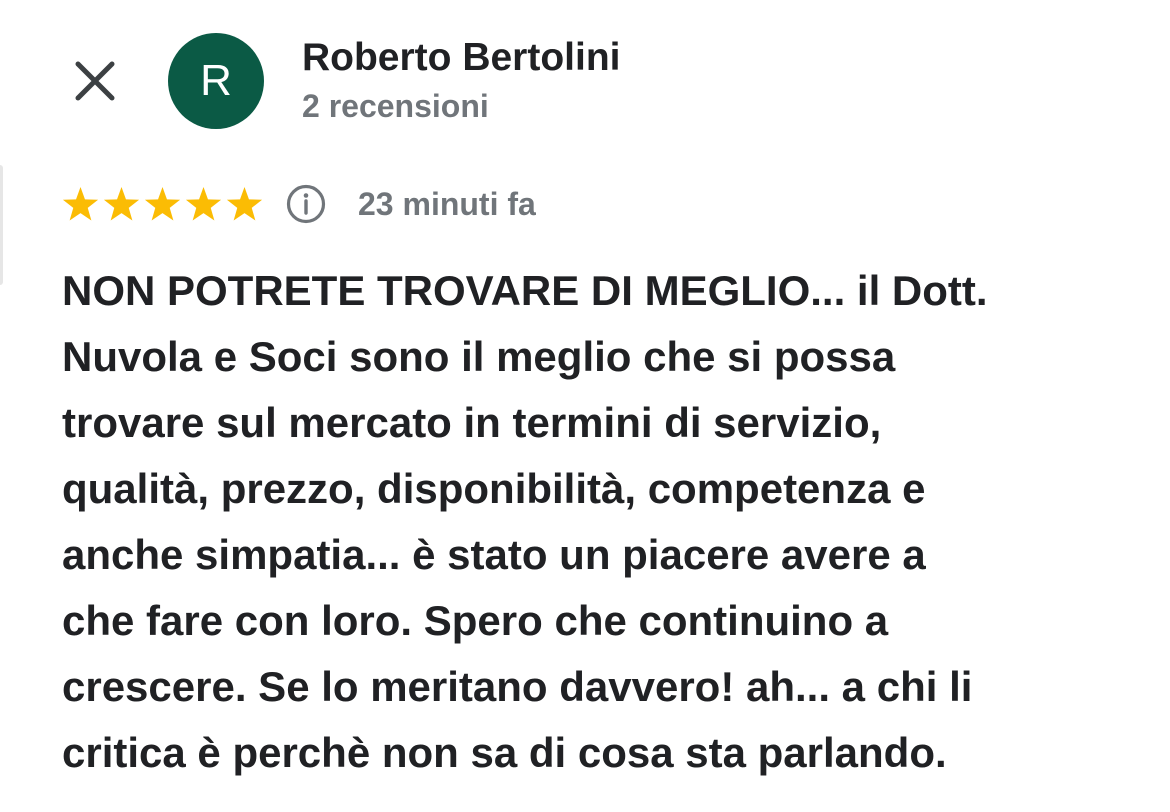 This screenshot has width=1170, height=812. I want to click on close-icon, so click(95, 81).